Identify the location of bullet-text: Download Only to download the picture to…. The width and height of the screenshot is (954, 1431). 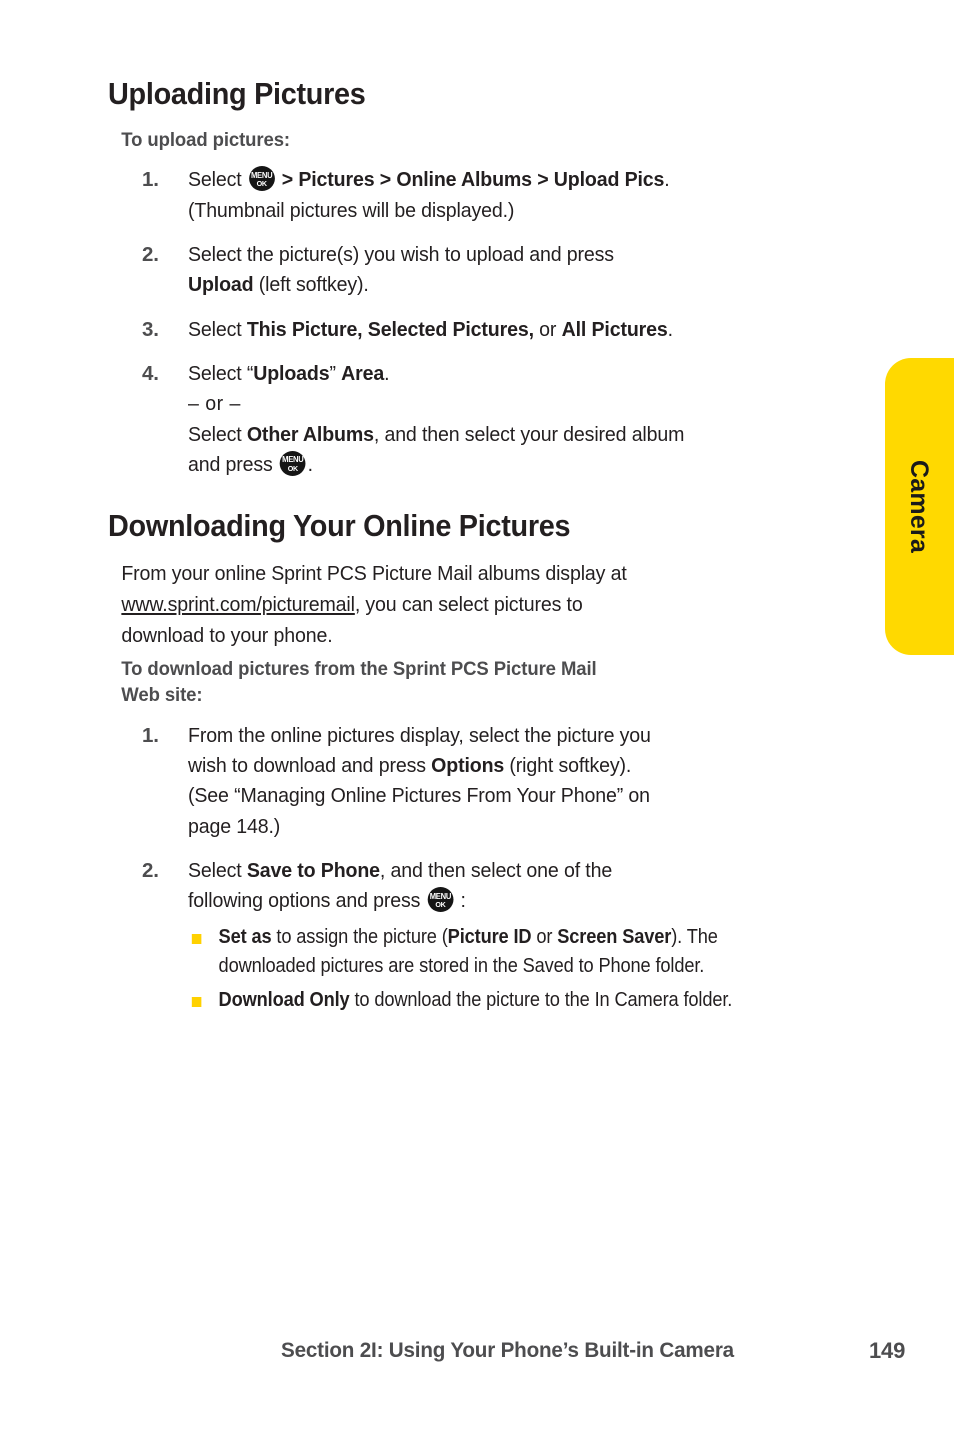
(514, 1001).